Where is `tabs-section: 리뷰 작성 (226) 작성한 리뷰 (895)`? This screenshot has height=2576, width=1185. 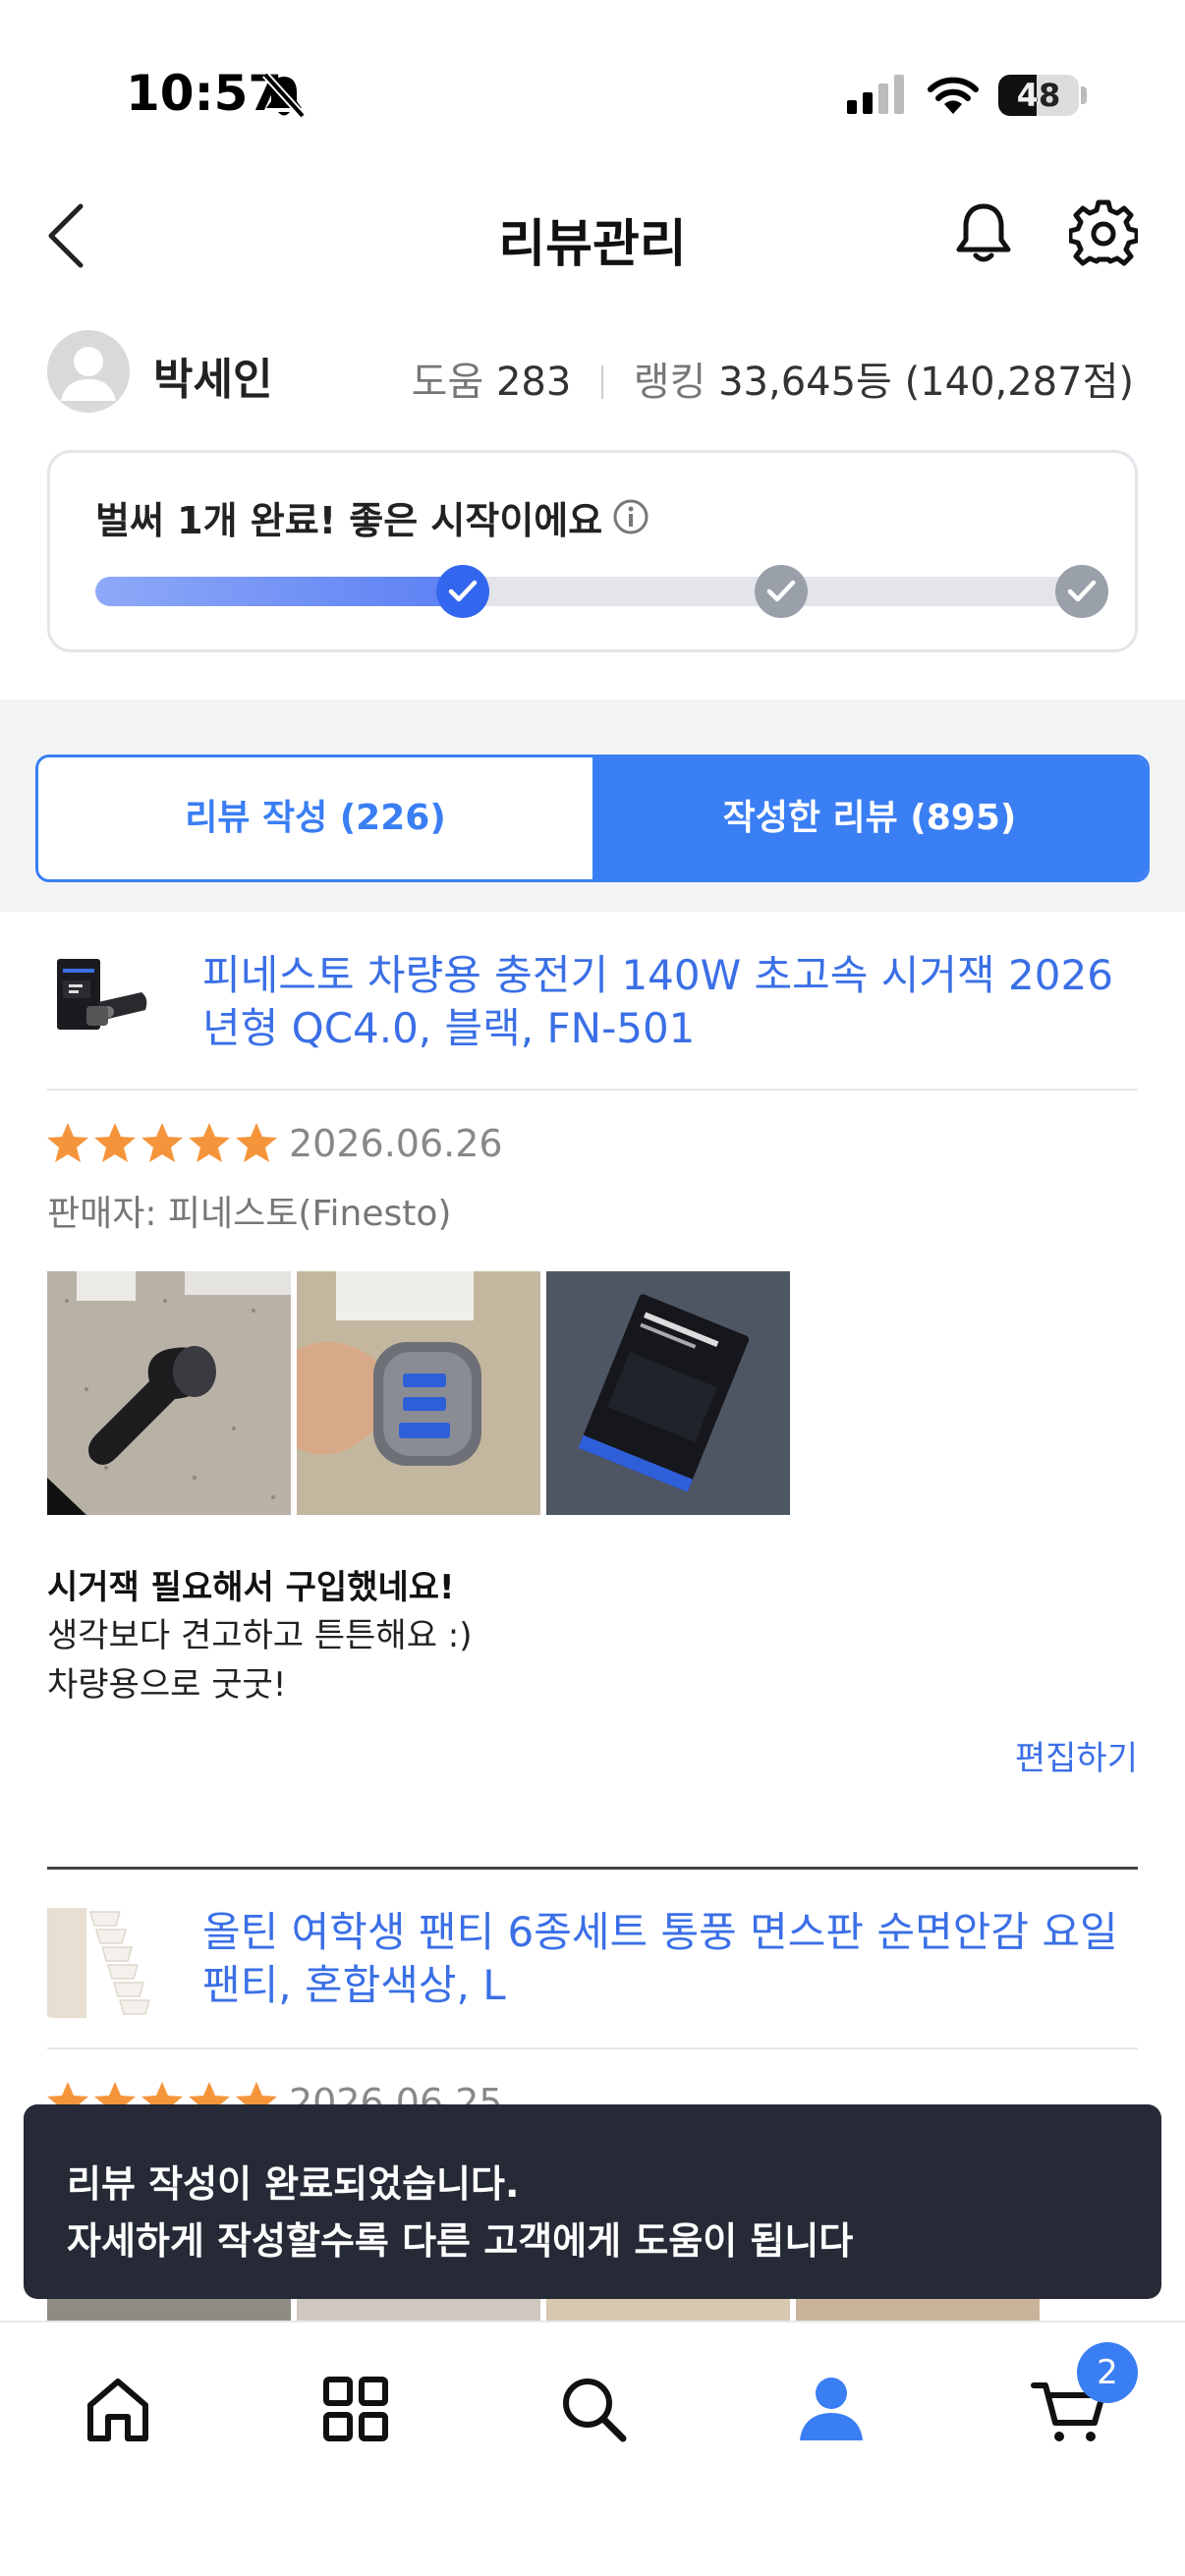 tabs-section: 리뷰 작성 (226) 작성한 리뷰 (895) is located at coordinates (592, 806).